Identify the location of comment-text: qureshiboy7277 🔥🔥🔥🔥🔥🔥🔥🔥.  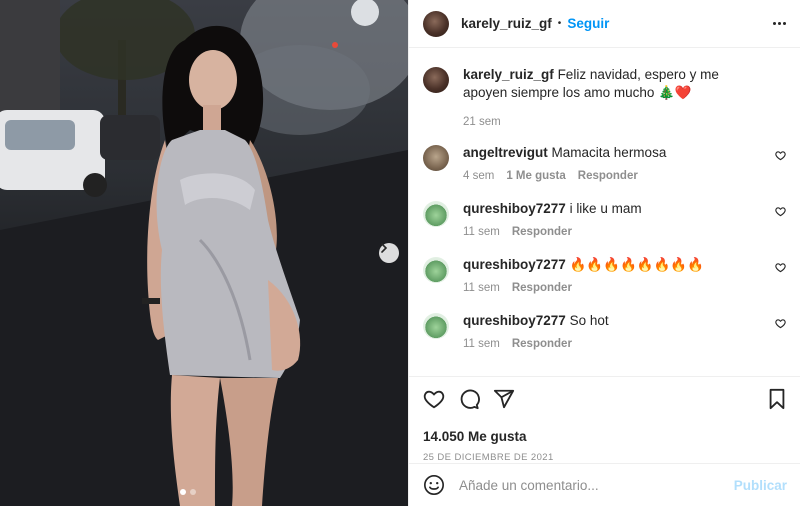
(613, 265).